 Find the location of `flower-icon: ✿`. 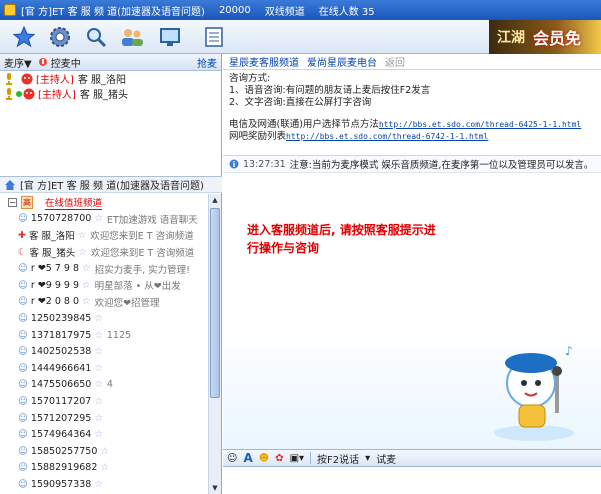

flower-icon: ✿ is located at coordinates (279, 458).